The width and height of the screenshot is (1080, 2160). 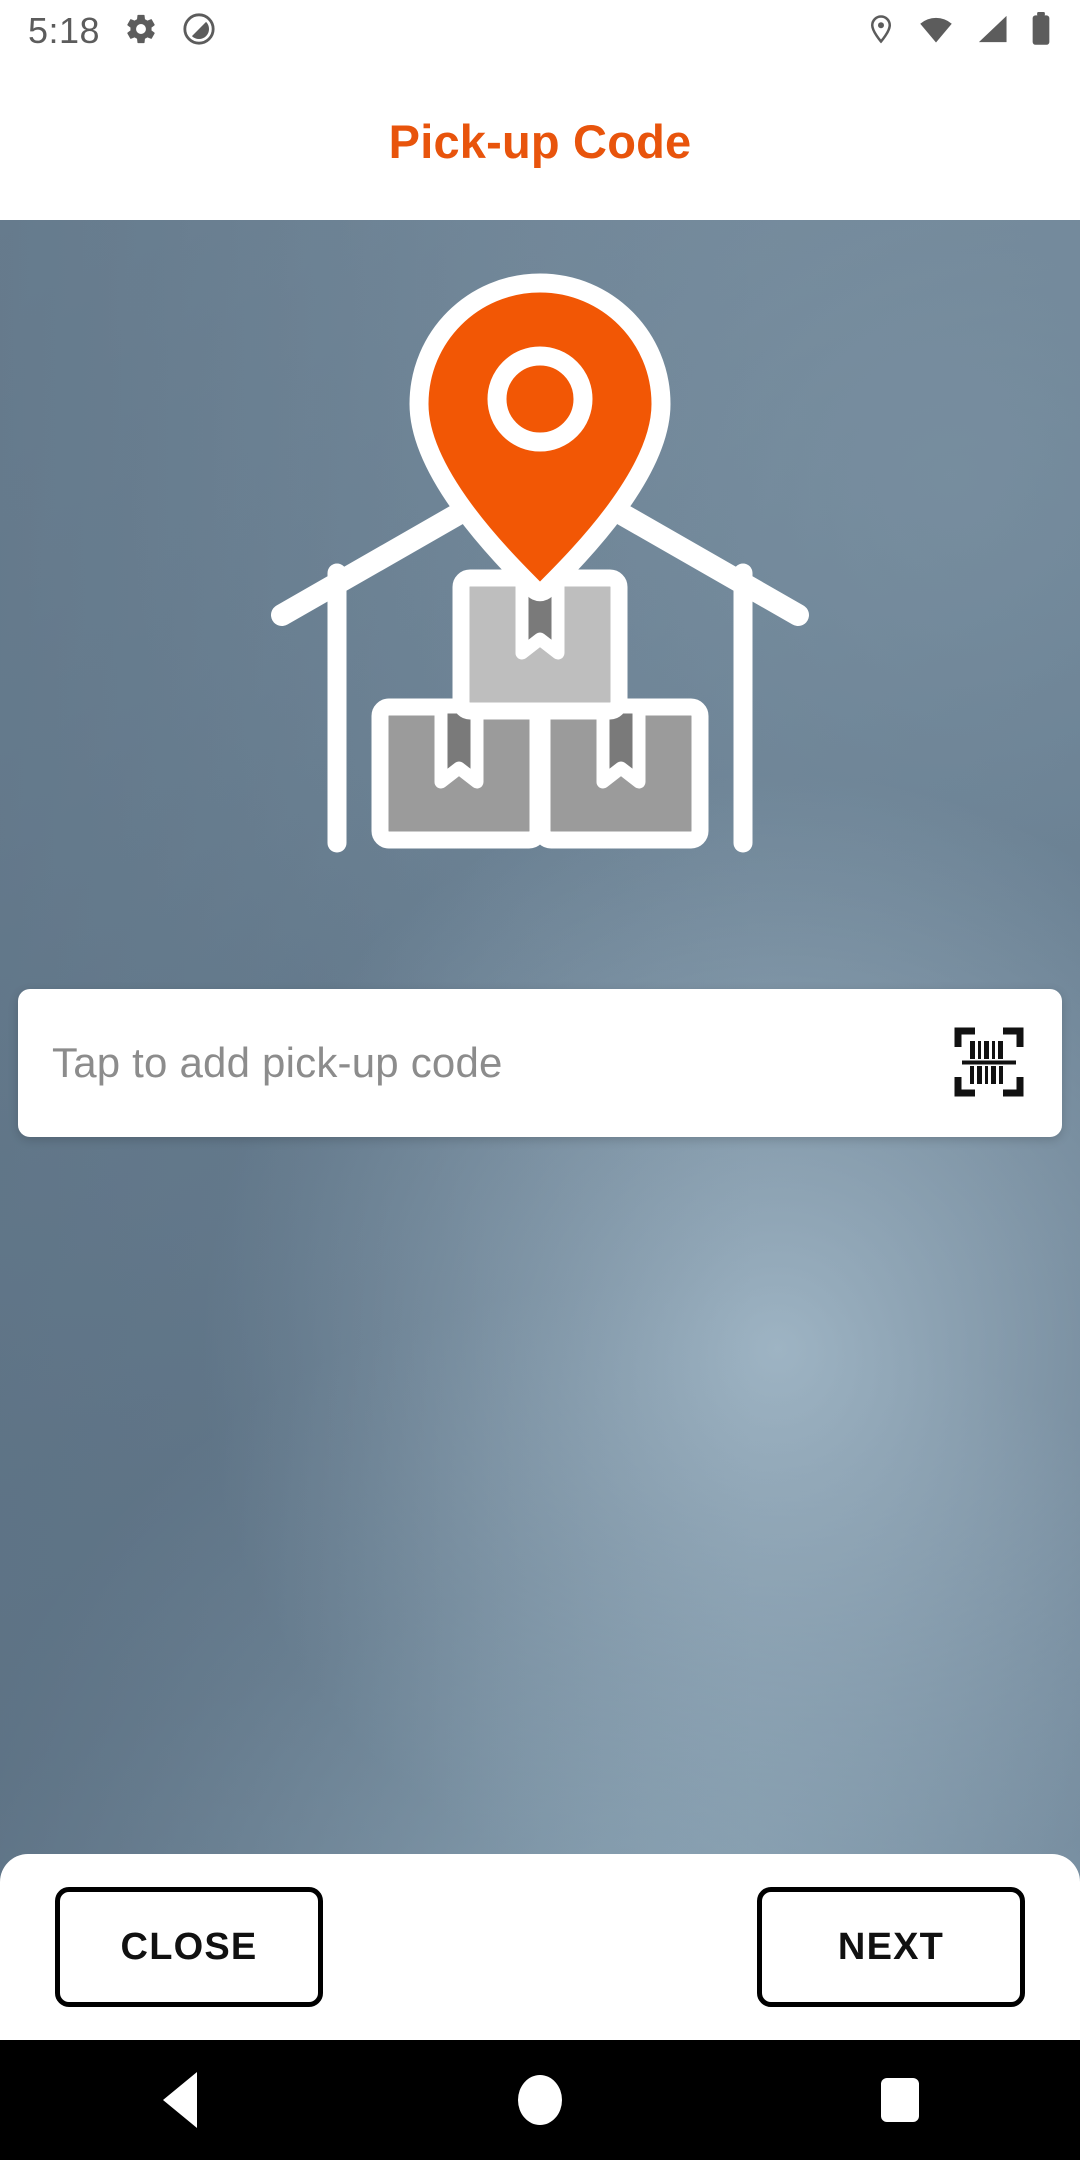 I want to click on wifi-icon, so click(x=936, y=31).